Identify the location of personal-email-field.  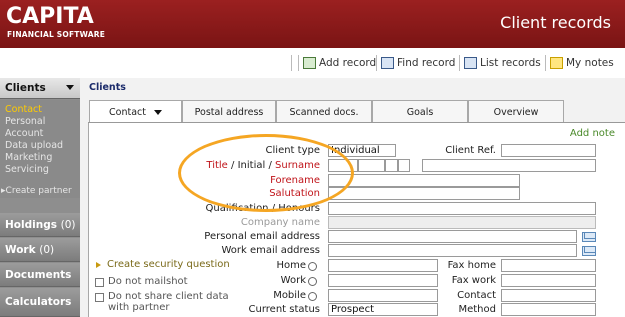
(452, 236).